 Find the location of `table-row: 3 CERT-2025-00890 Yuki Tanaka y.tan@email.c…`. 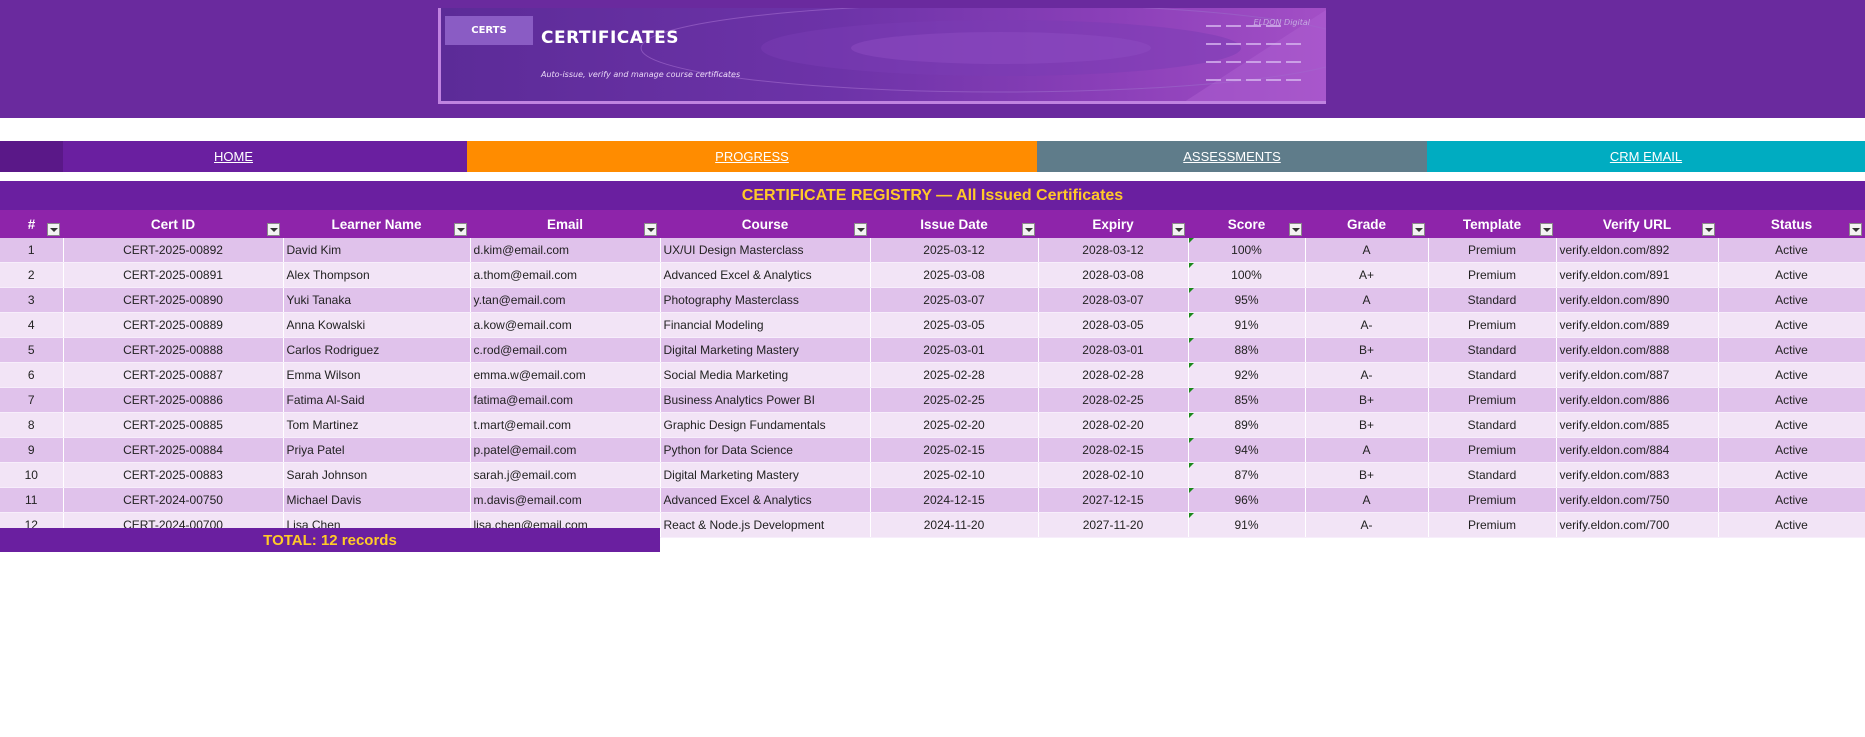

table-row: 3 CERT-2025-00890 Yuki Tanaka y.tan@email.c… is located at coordinates (932, 300).